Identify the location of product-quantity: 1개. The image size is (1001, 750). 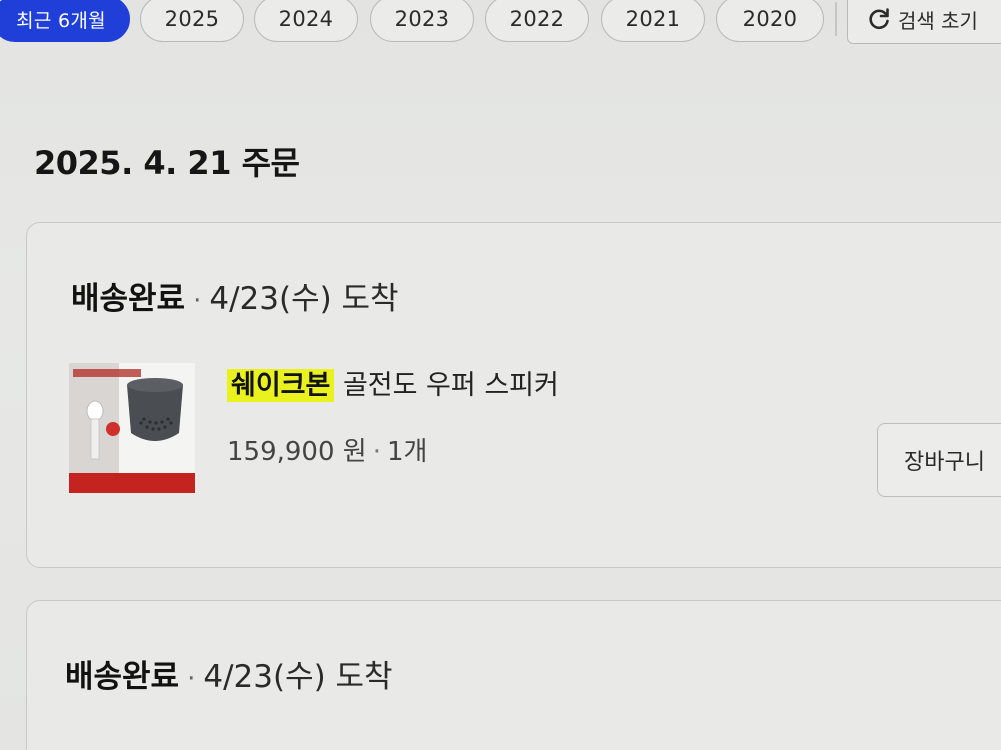
(407, 452).